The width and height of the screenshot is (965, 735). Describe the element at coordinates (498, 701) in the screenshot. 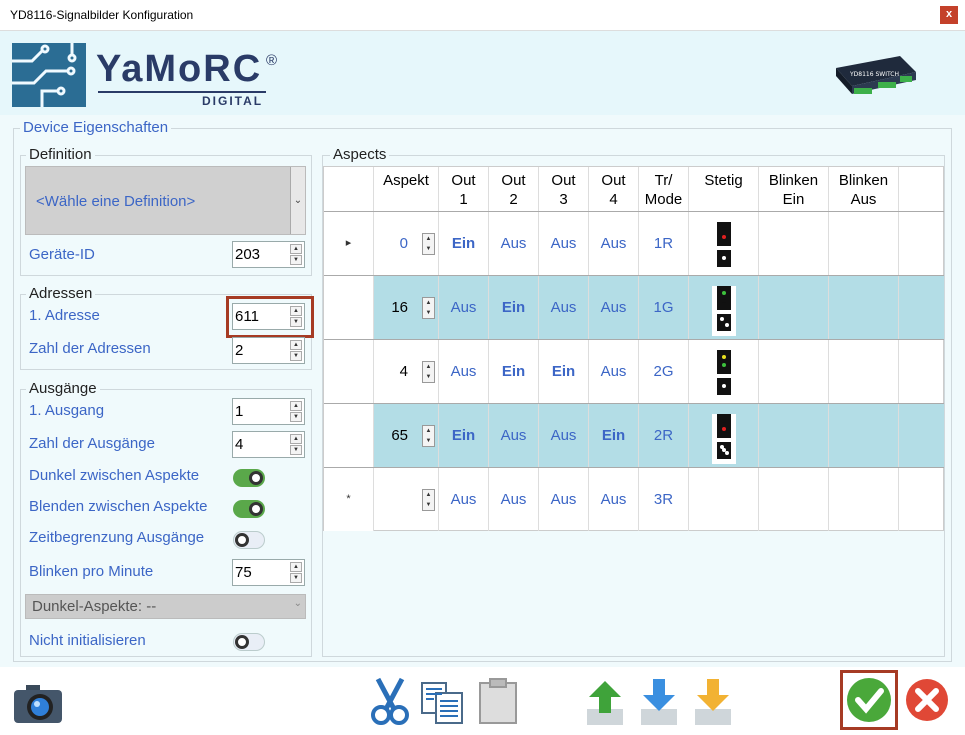

I see `paste-icon` at that location.